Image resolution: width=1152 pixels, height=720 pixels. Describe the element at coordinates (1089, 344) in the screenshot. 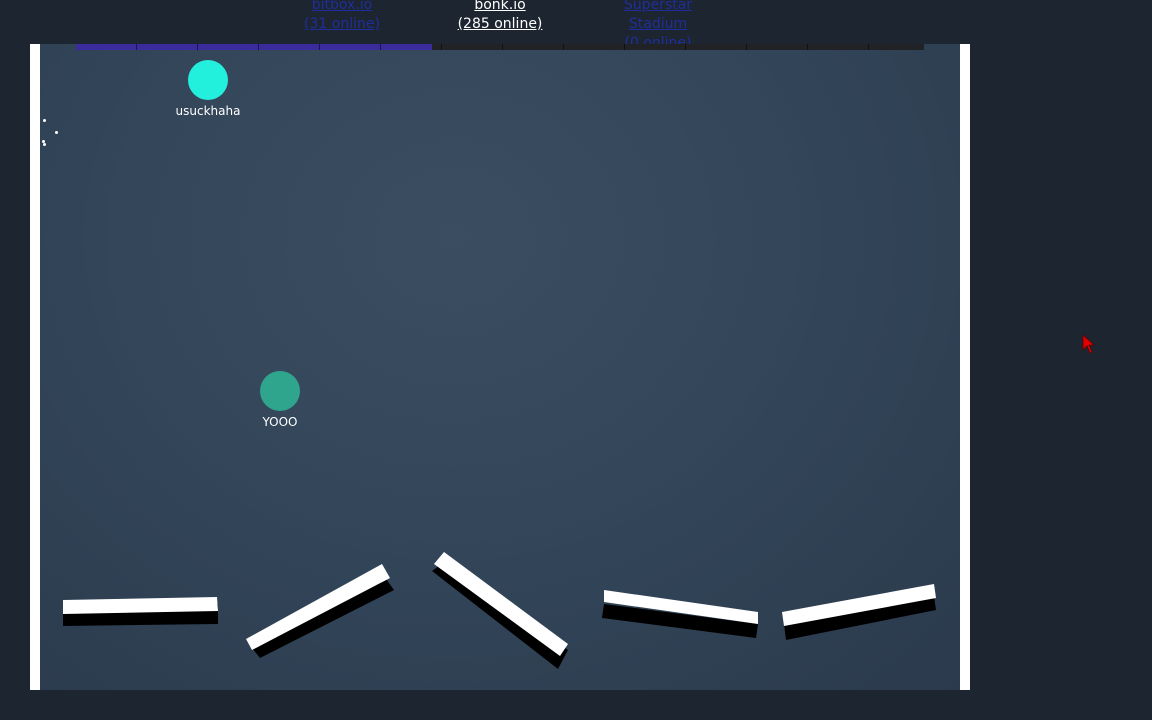

I see `red-pointer-cursor-icon` at that location.